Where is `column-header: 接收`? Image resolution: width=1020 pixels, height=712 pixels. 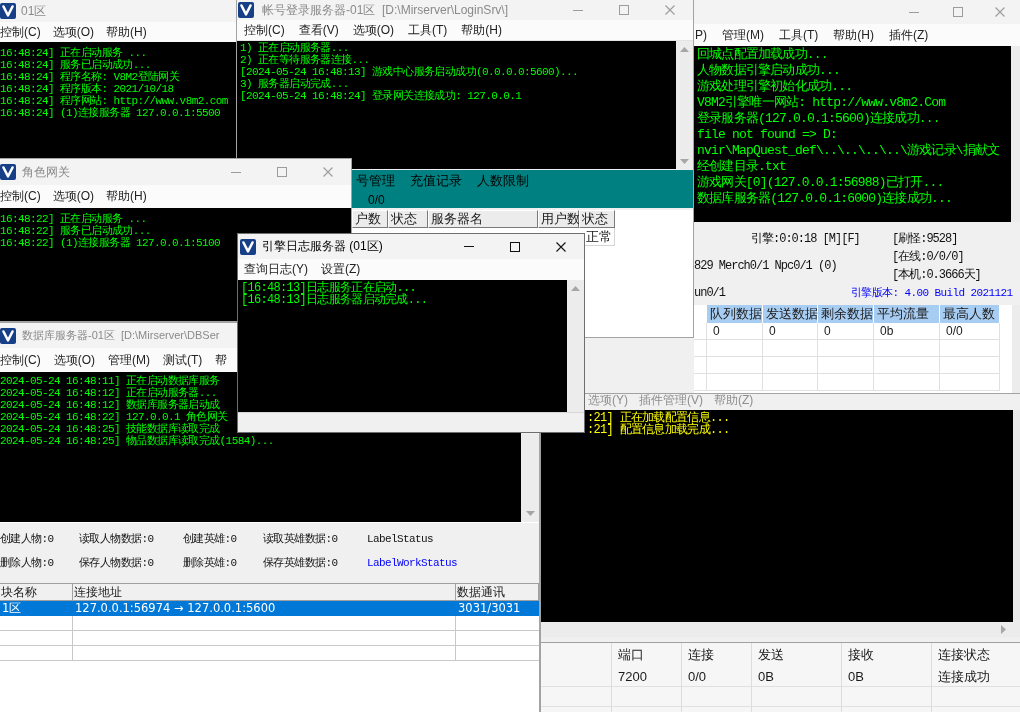 column-header: 接收 is located at coordinates (887, 655).